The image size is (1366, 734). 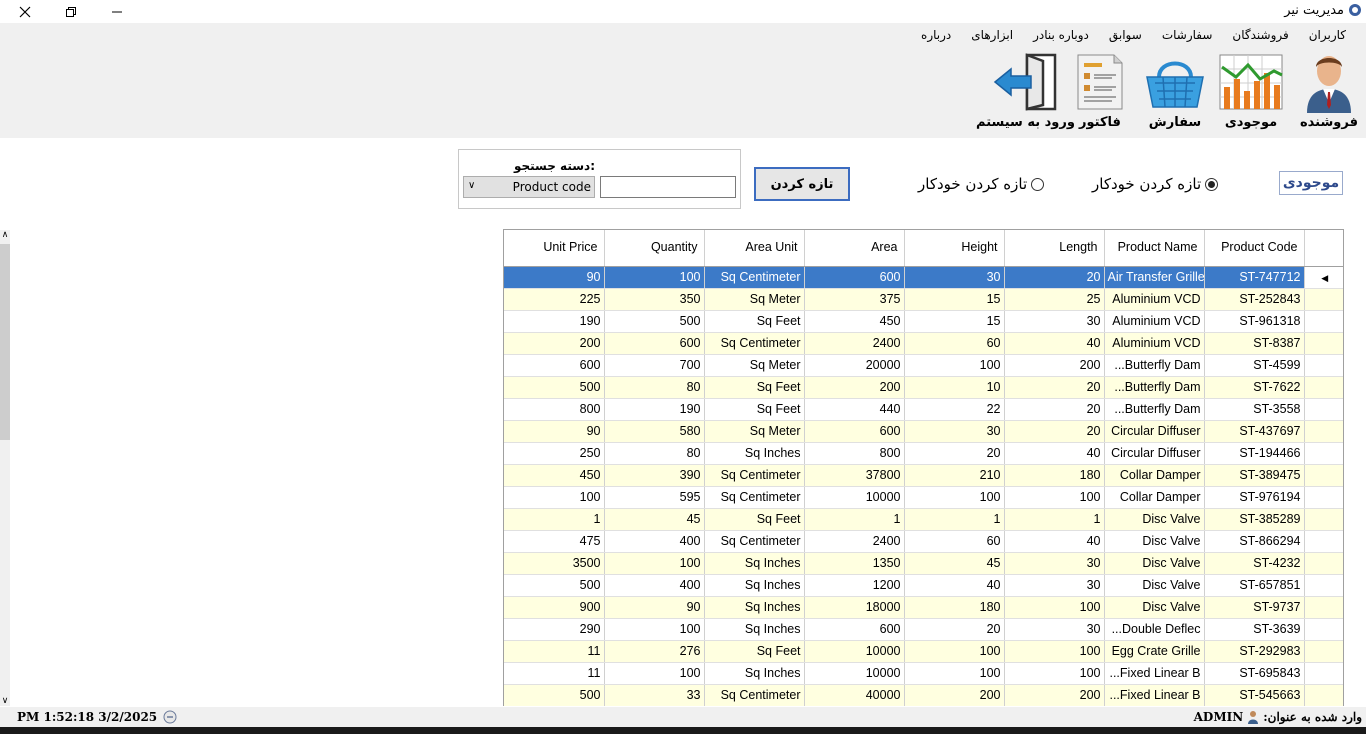 What do you see at coordinates (1100, 90) in the screenshot?
I see `toolbar-invoice-button: فاکتور` at bounding box center [1100, 90].